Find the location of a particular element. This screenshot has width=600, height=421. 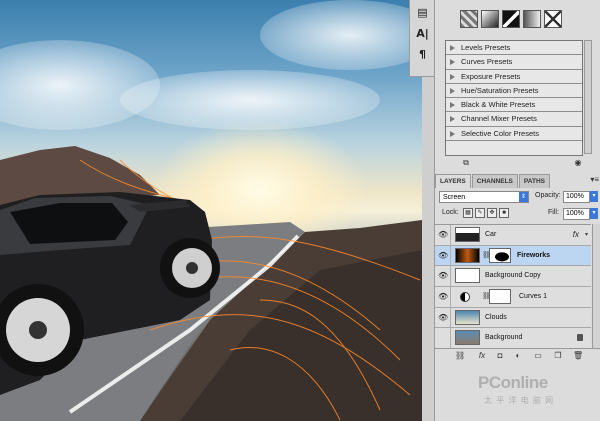

eye-toggle-empty is located at coordinates (442, 338).